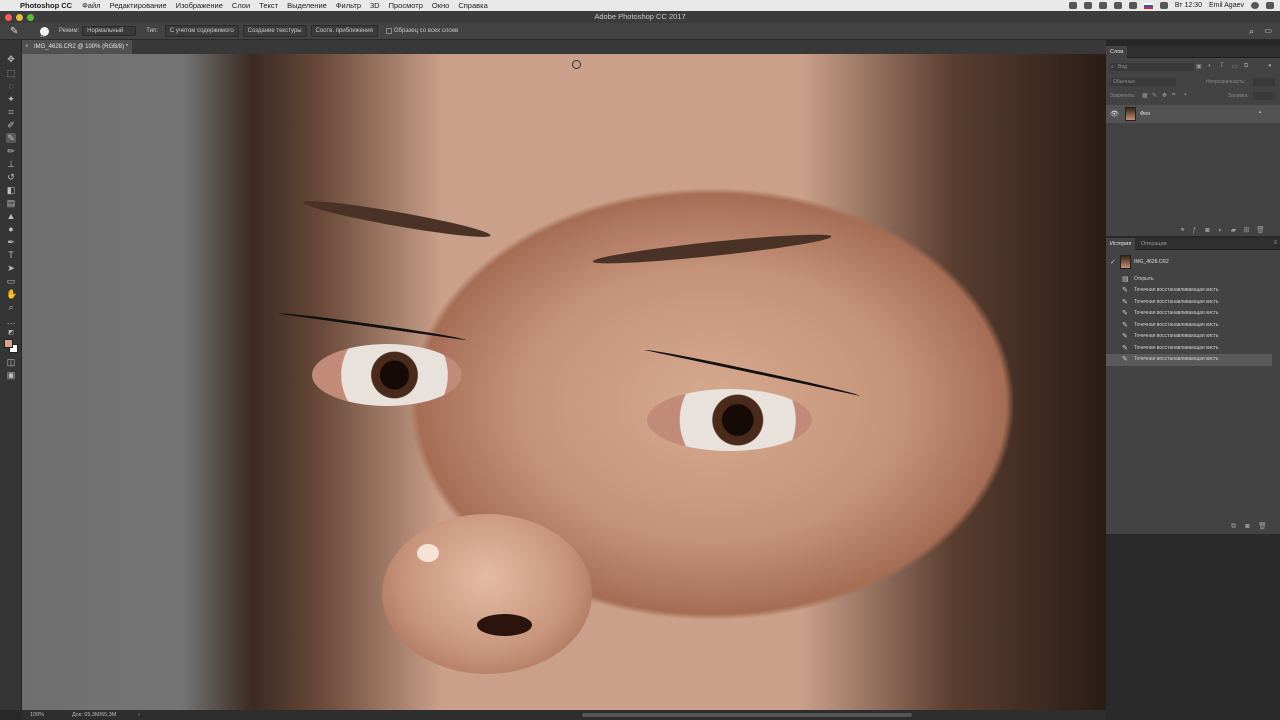 The image size is (1280, 720). What do you see at coordinates (199, 5) in the screenshot?
I see `menu-image: Изображение` at bounding box center [199, 5].